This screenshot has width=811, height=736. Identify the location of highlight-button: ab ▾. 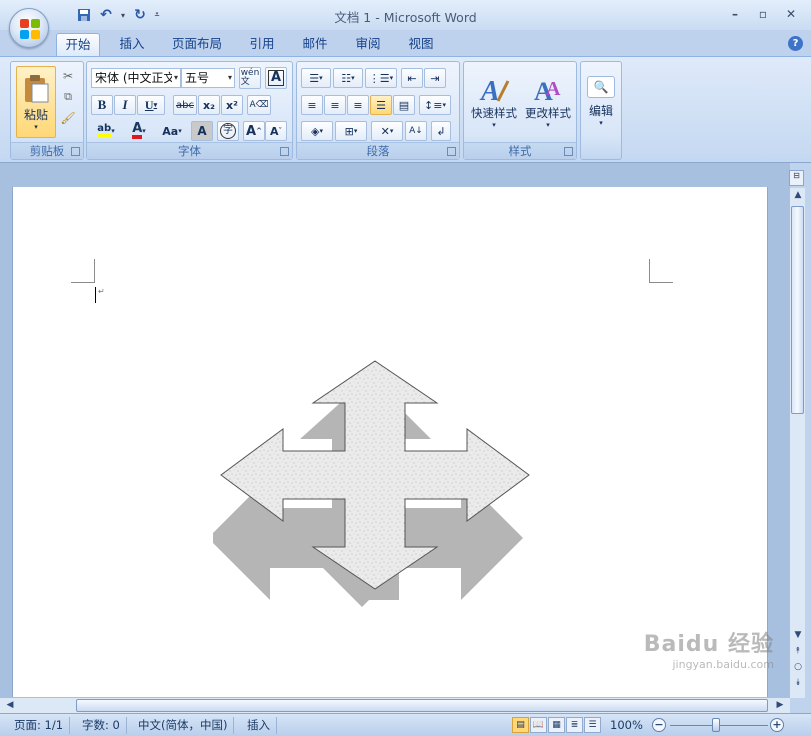
(106, 131).